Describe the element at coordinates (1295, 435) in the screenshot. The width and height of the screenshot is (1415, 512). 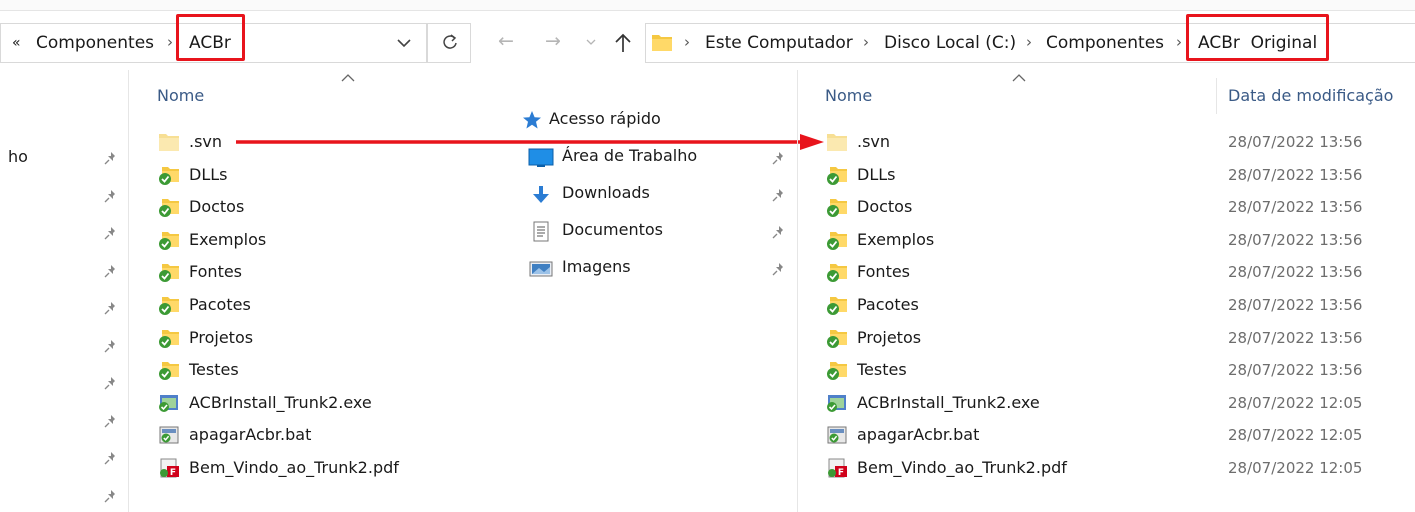
I see `right-file-row-date: 28/07/2022 12:05` at that location.